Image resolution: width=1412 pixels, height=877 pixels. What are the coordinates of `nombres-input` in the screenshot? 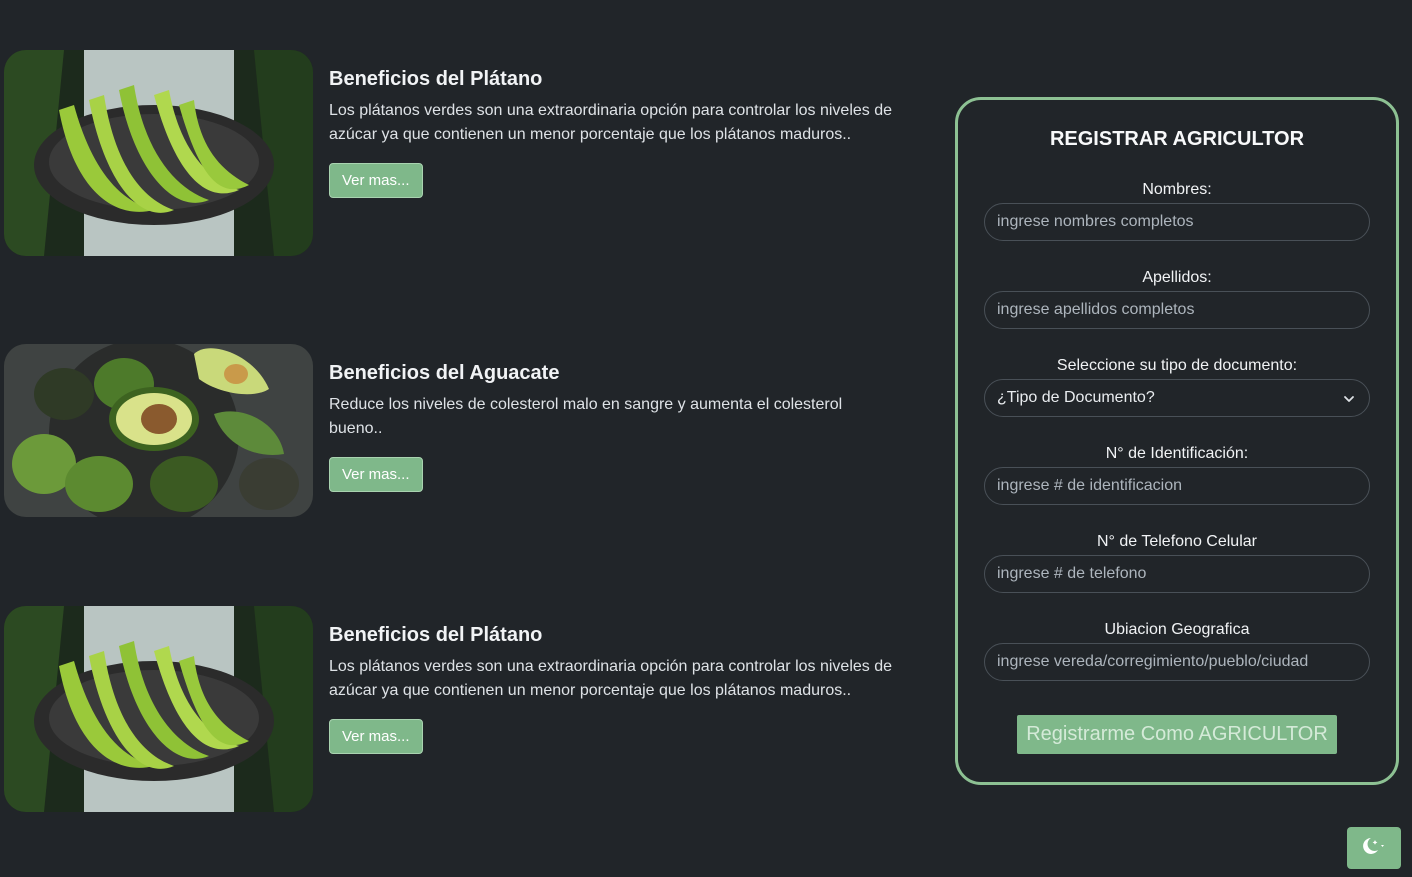 It's located at (1177, 222).